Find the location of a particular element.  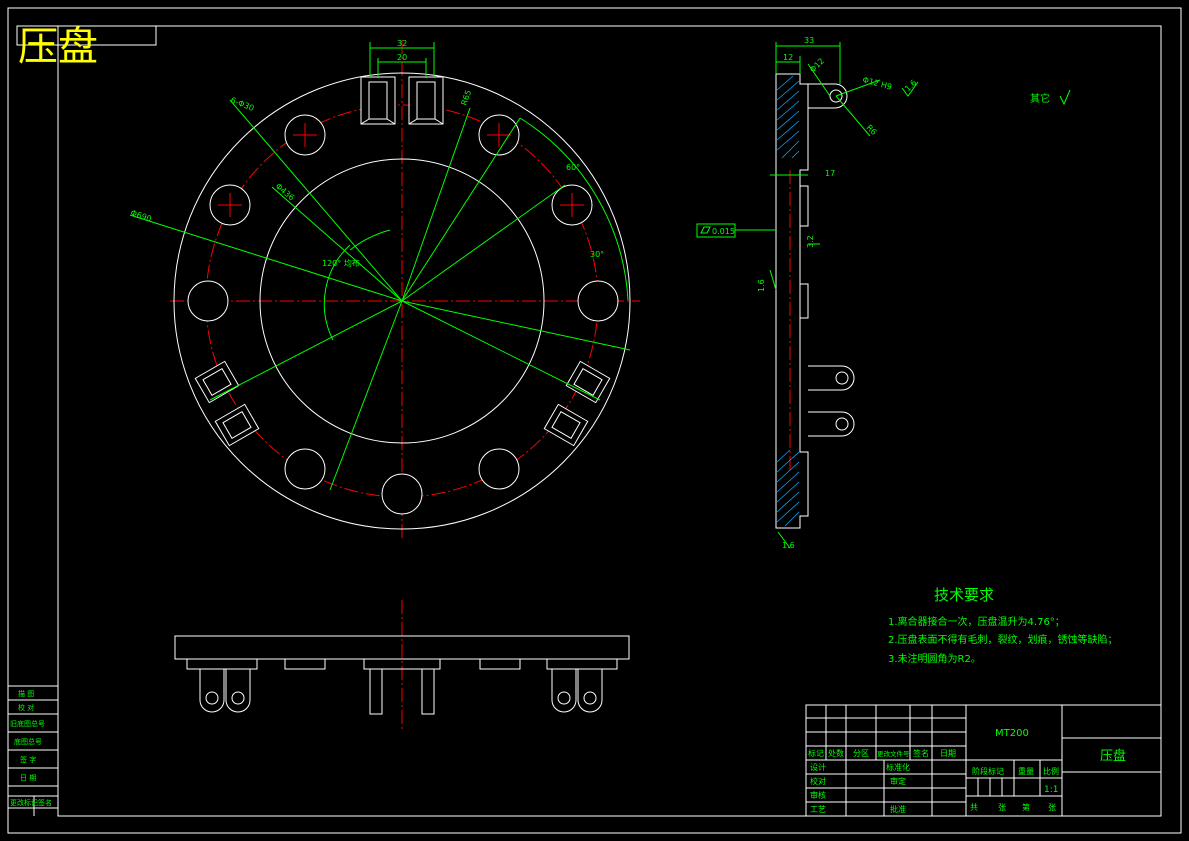

dim-width-12: 12 is located at coordinates (788, 57).